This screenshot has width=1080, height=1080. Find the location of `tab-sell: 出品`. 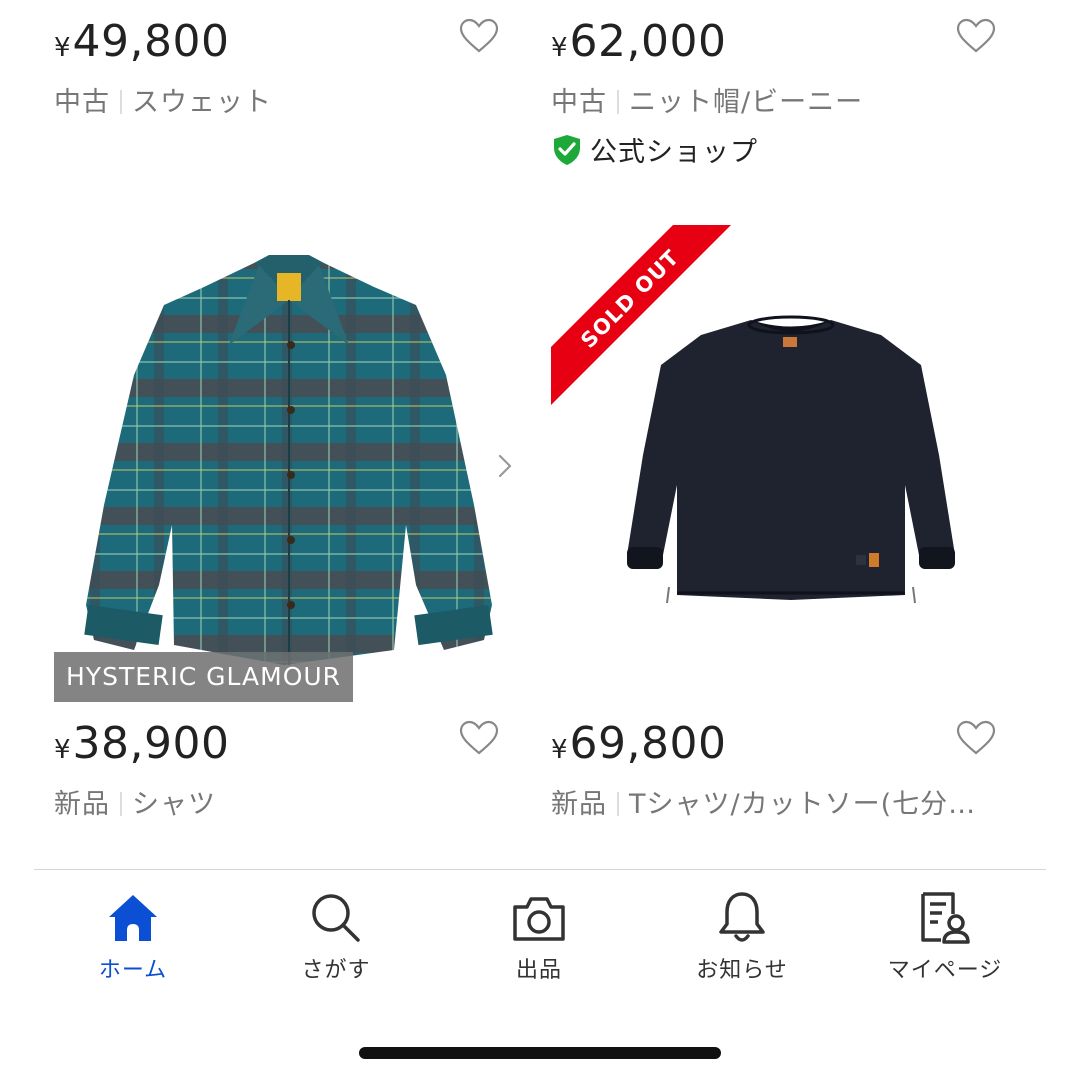

tab-sell: 出品 is located at coordinates (539, 938).